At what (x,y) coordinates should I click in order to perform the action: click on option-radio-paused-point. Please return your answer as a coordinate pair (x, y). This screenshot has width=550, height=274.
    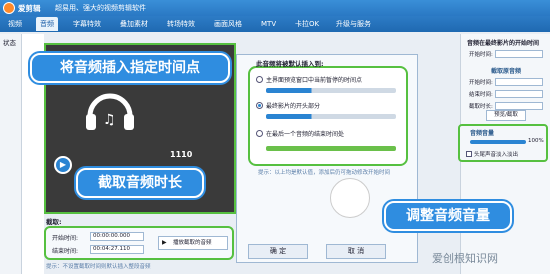
    Looking at the image, I should click on (259, 79).